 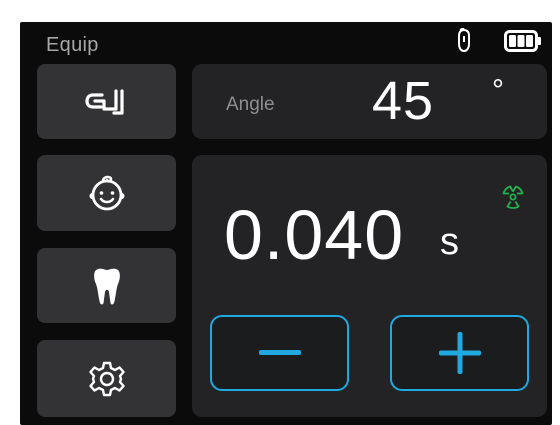 I want to click on increase-button, so click(x=459, y=353).